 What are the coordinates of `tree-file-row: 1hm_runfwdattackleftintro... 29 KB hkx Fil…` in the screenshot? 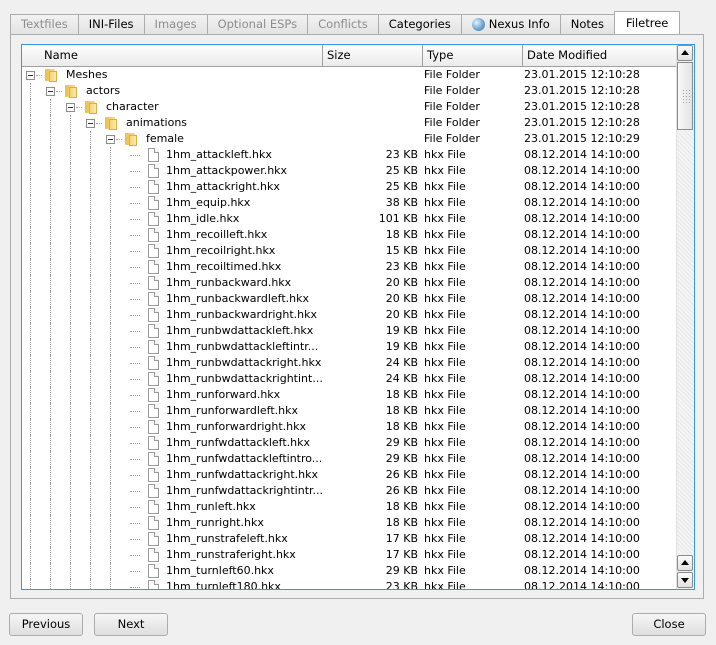 It's located at (349, 459).